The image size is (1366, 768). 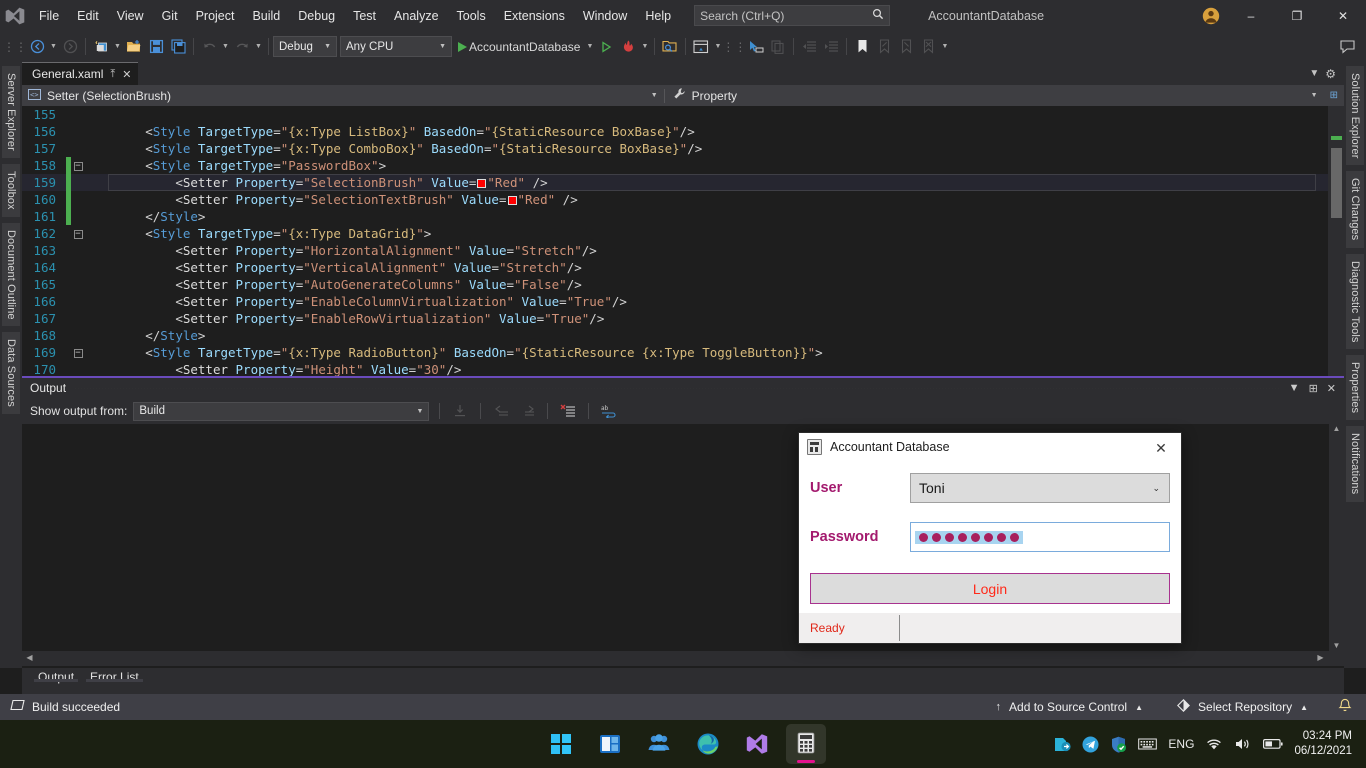 What do you see at coordinates (862, 47) in the screenshot?
I see `toggle-bookmark-icon` at bounding box center [862, 47].